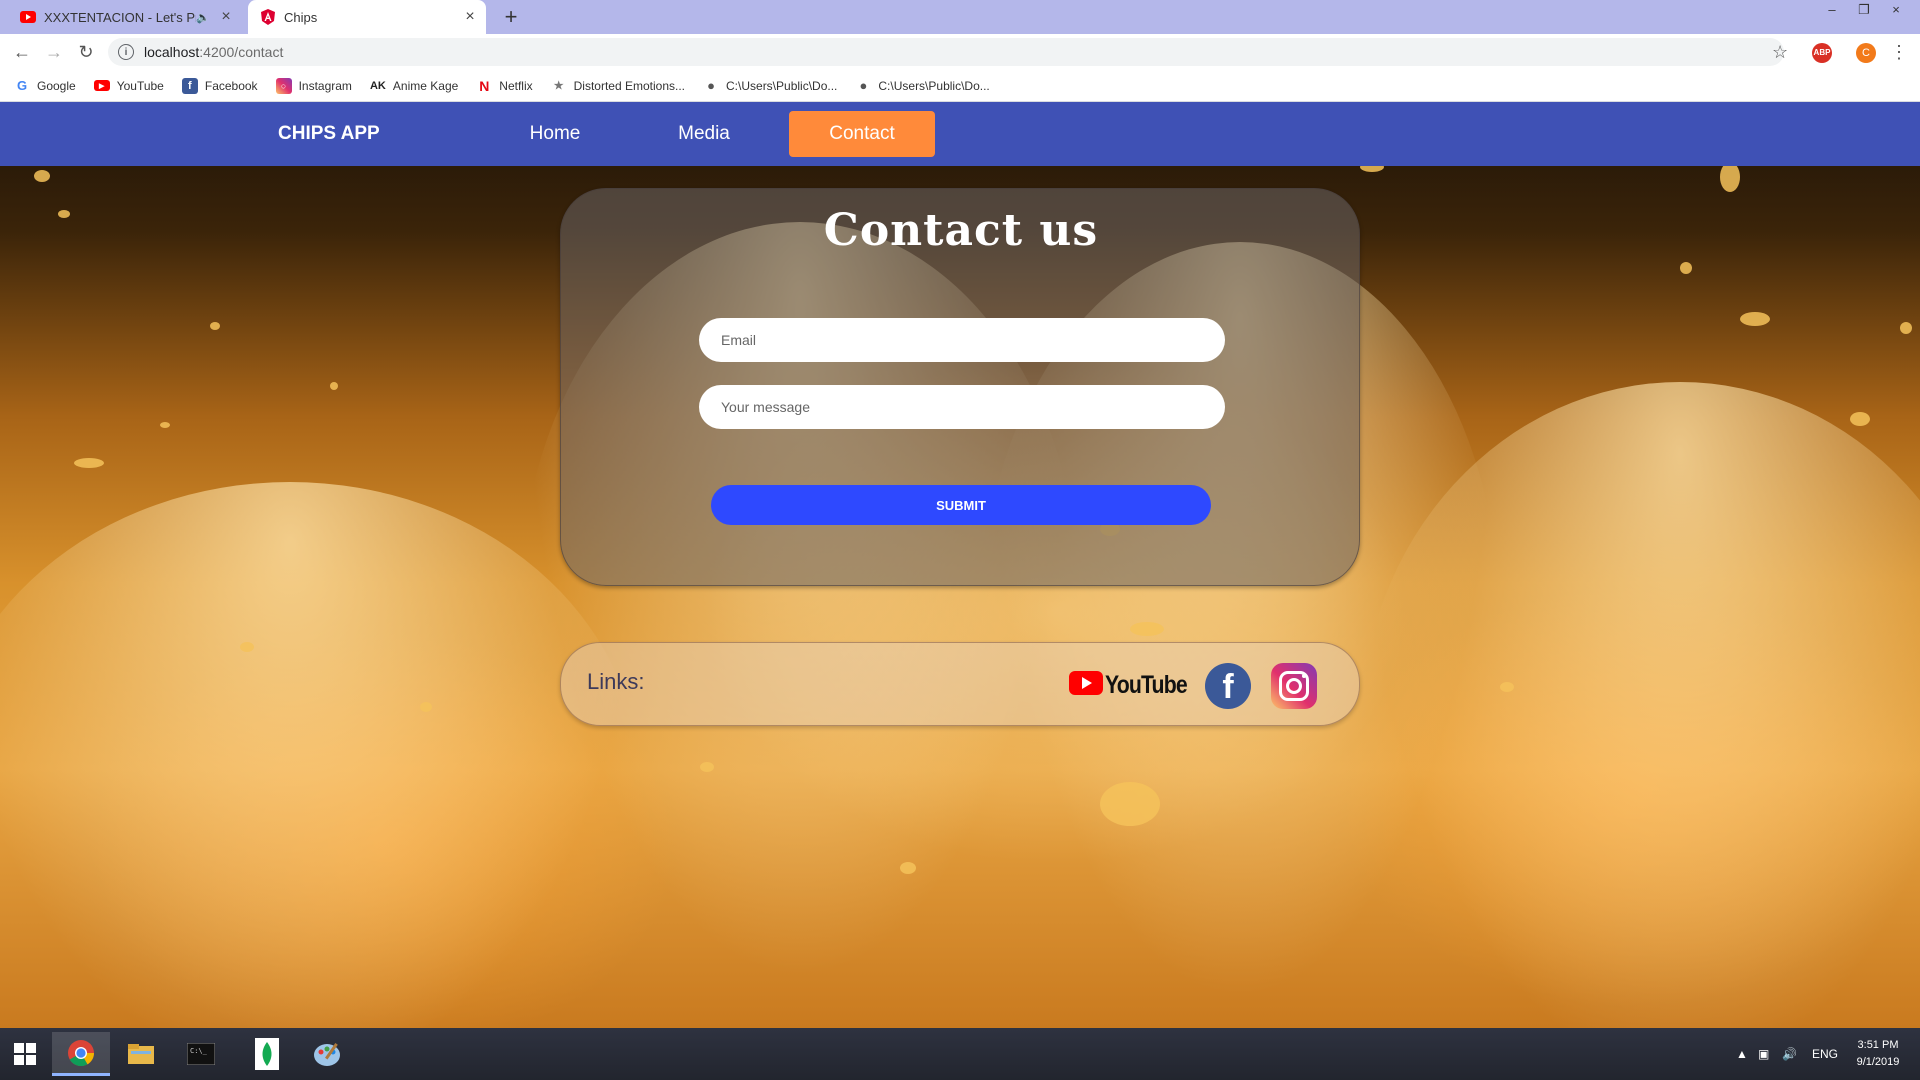 This screenshot has width=1920, height=1080. I want to click on bookmark-label: Google, so click(56, 85).